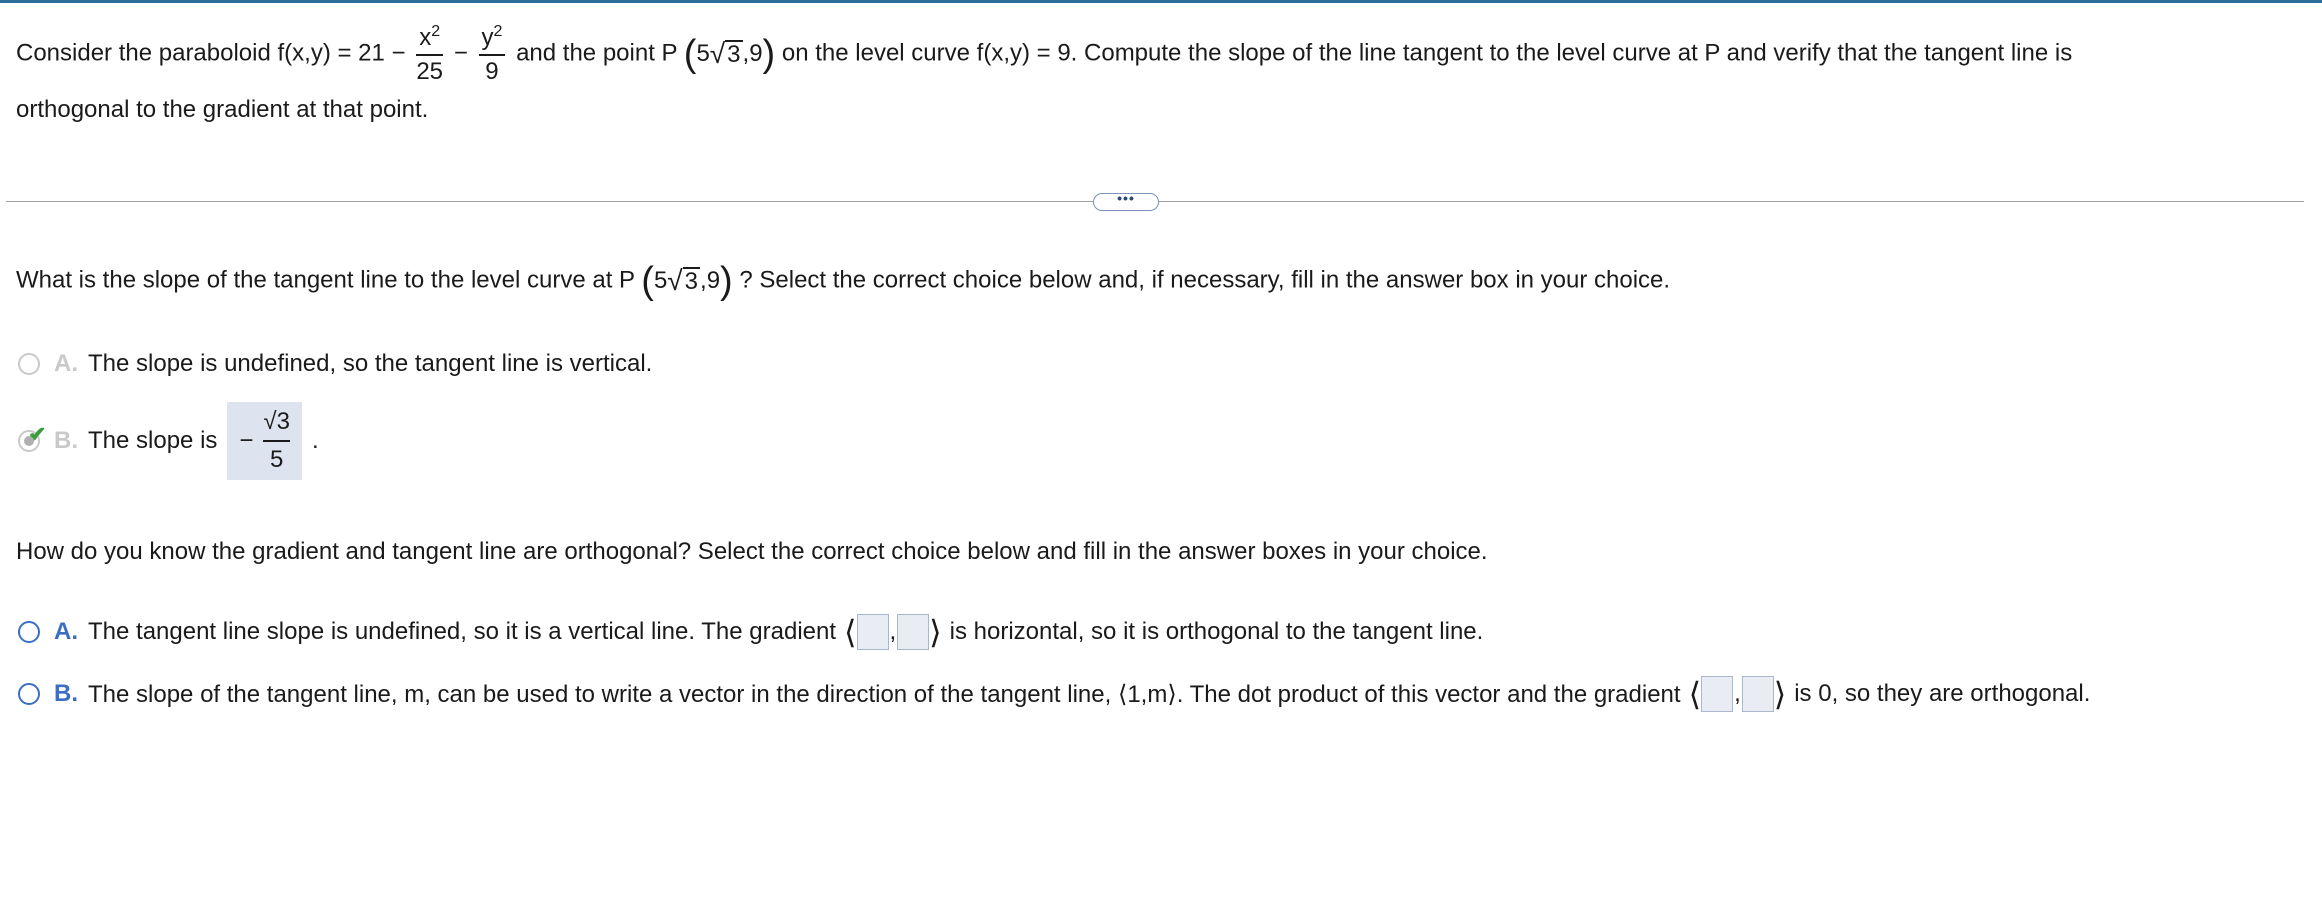  I want to click on problem-mid: and the point P, so click(597, 53).